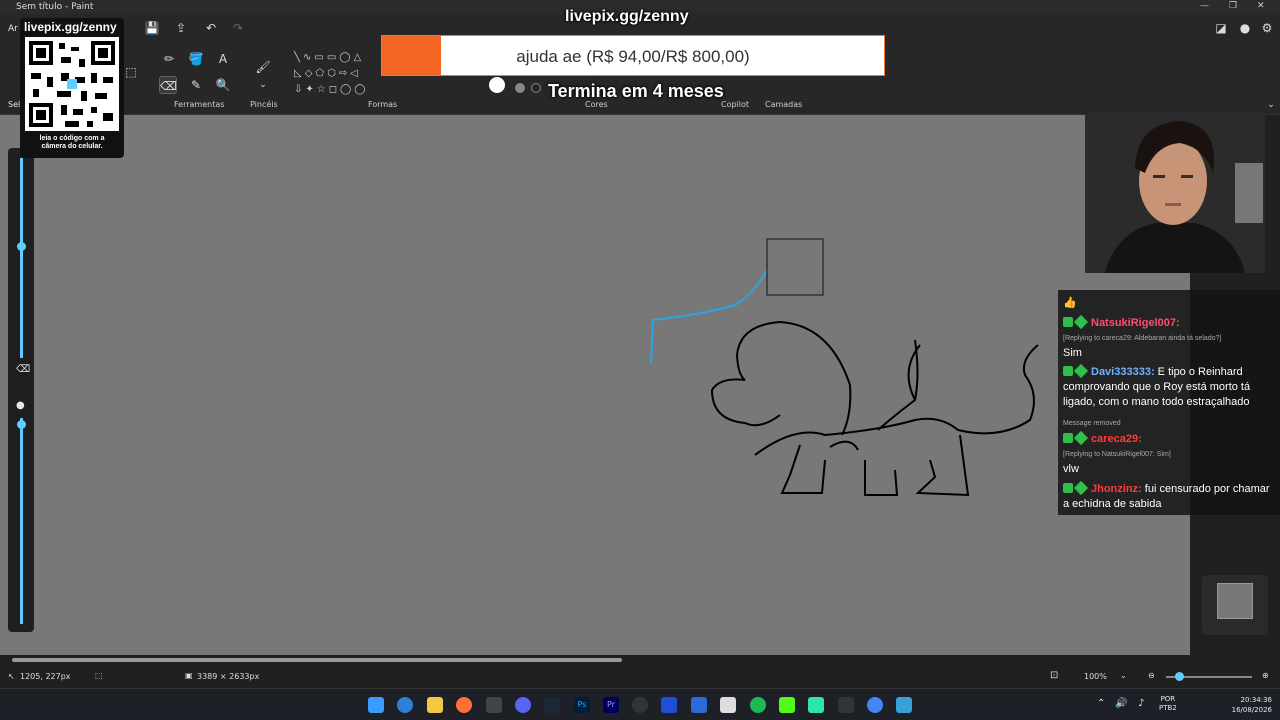 The width and height of the screenshot is (1280, 720). What do you see at coordinates (1256, 700) in the screenshot?
I see `clock-time: 20:34:36` at bounding box center [1256, 700].